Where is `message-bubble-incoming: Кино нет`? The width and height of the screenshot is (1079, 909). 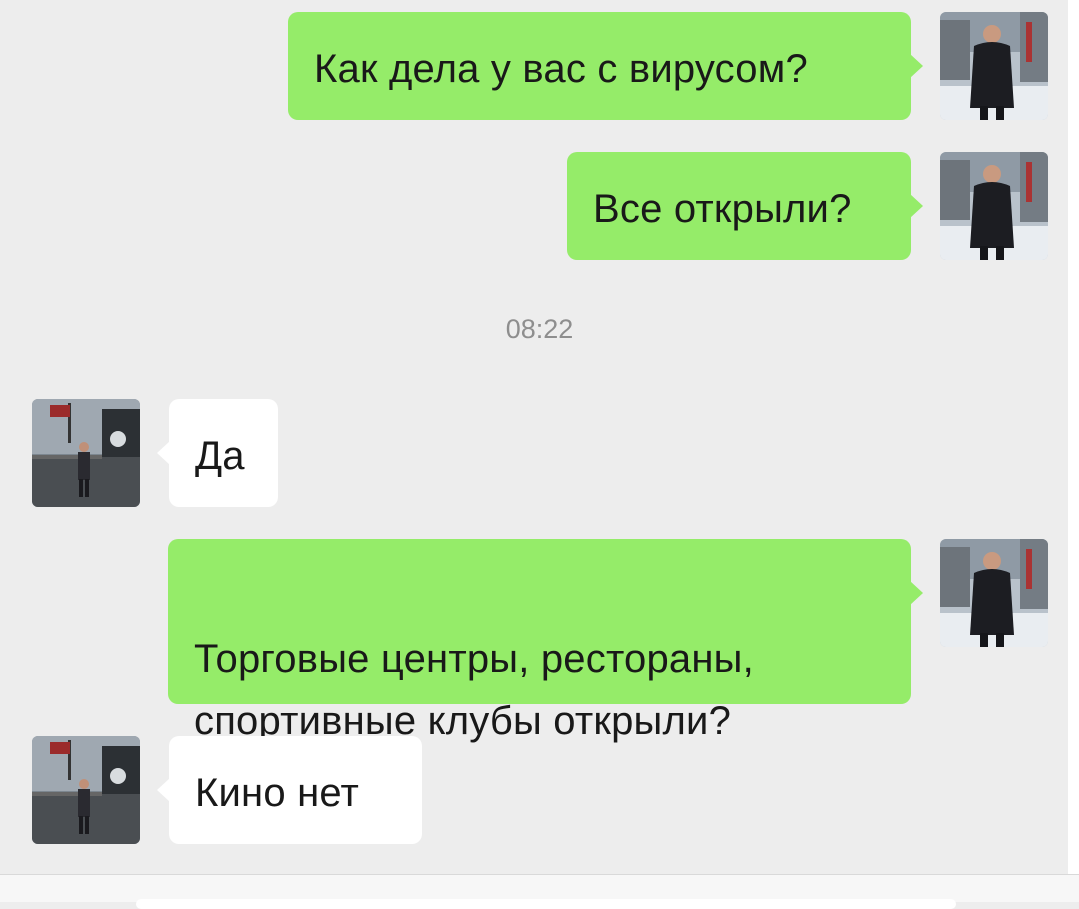 message-bubble-incoming: Кино нет is located at coordinates (289, 790).